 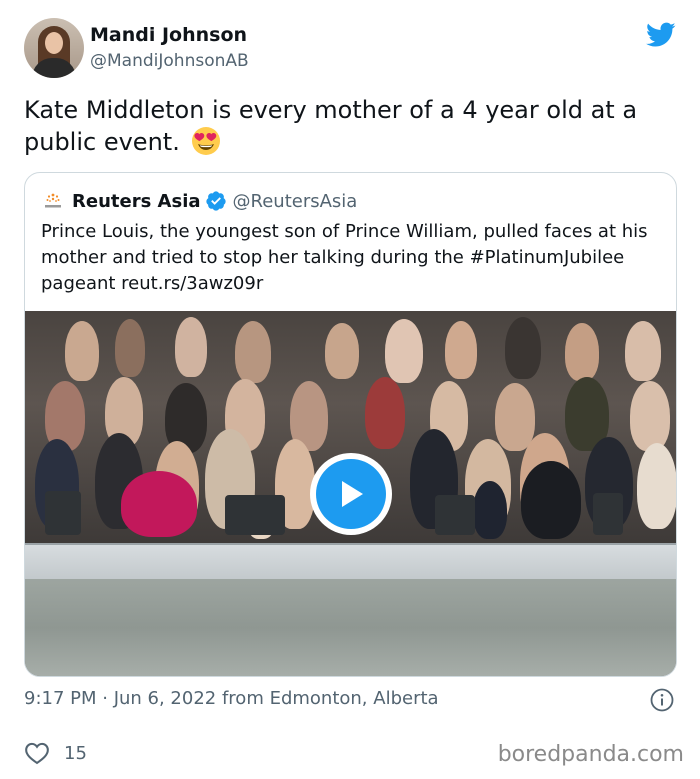 I want to click on quoted-author-name: Reuters Asia, so click(x=136, y=201).